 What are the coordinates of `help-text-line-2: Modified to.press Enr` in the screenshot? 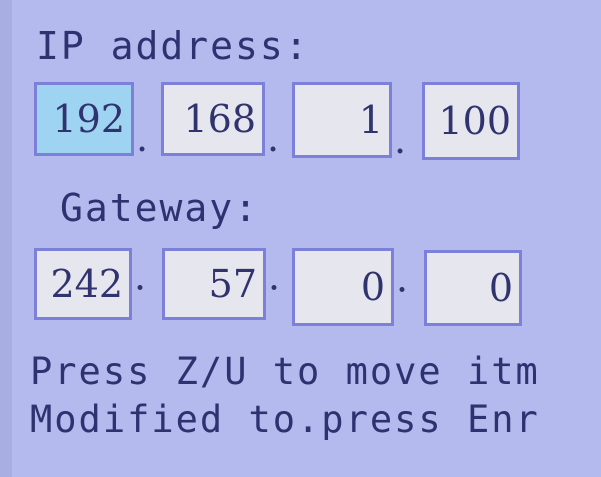 It's located at (285, 419).